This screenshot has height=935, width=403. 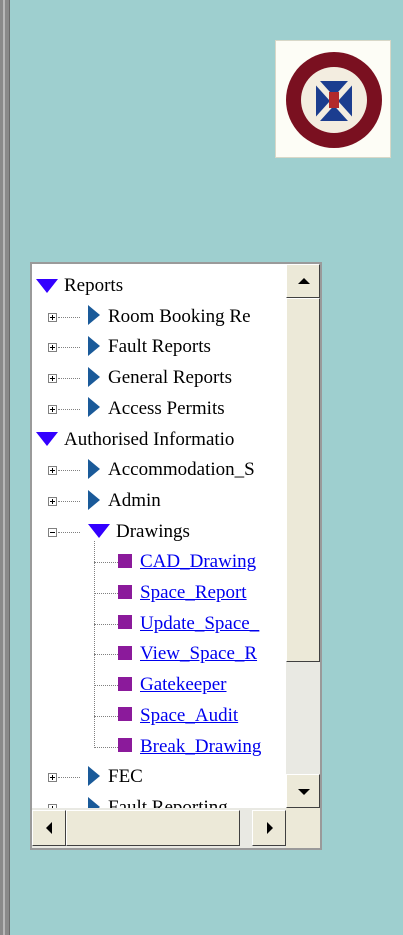 What do you see at coordinates (159, 347) in the screenshot?
I see `tree-item-label: Fault Reports` at bounding box center [159, 347].